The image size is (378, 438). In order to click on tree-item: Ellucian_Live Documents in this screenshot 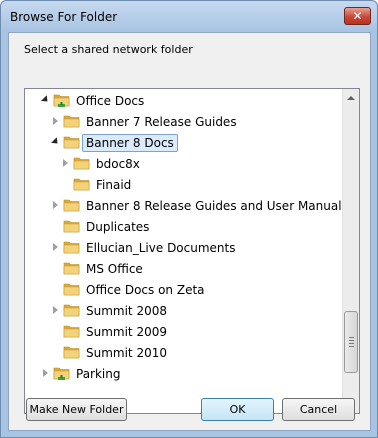, I will do `click(184, 247)`.